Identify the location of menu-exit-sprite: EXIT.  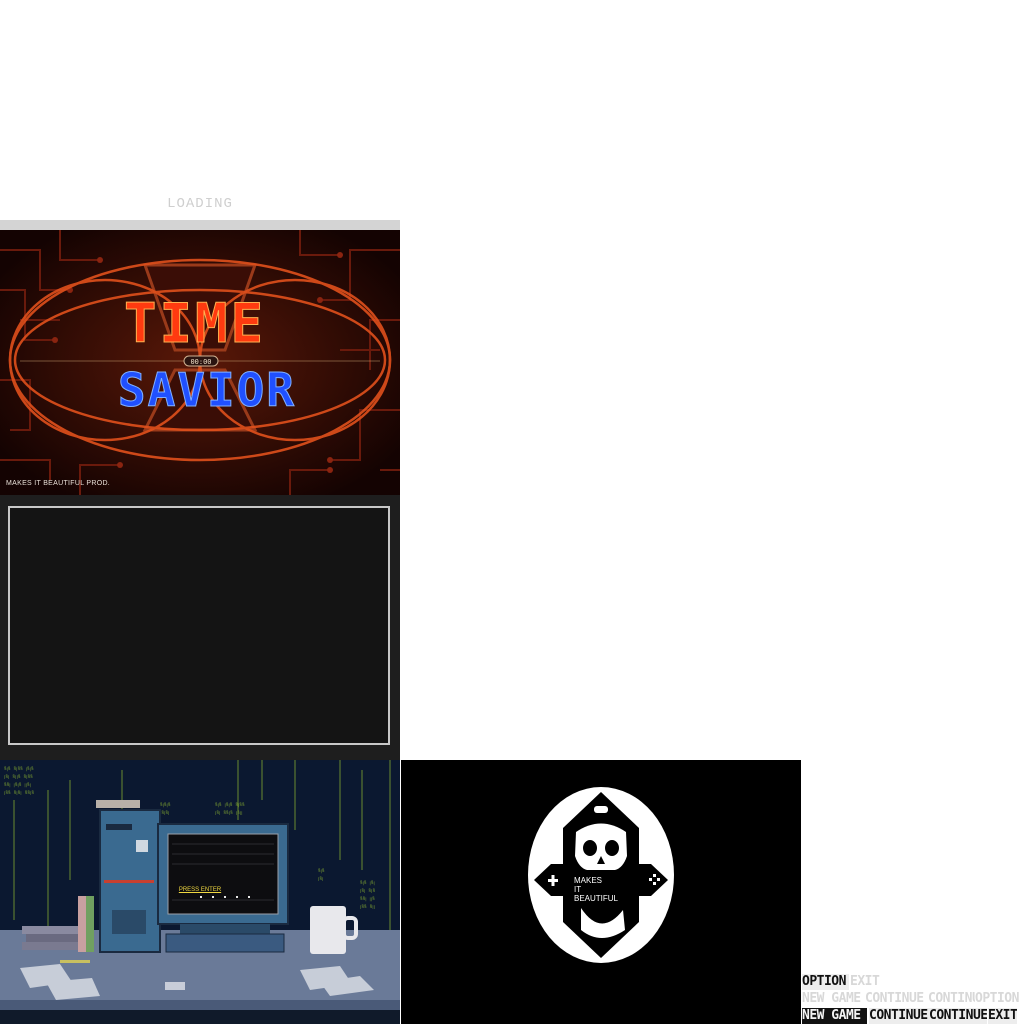
(1002, 1016).